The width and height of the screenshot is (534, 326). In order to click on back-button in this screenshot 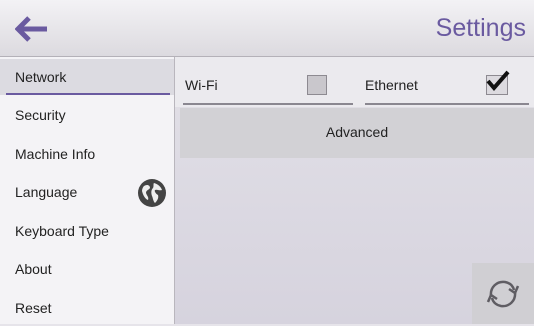, I will do `click(32, 29)`.